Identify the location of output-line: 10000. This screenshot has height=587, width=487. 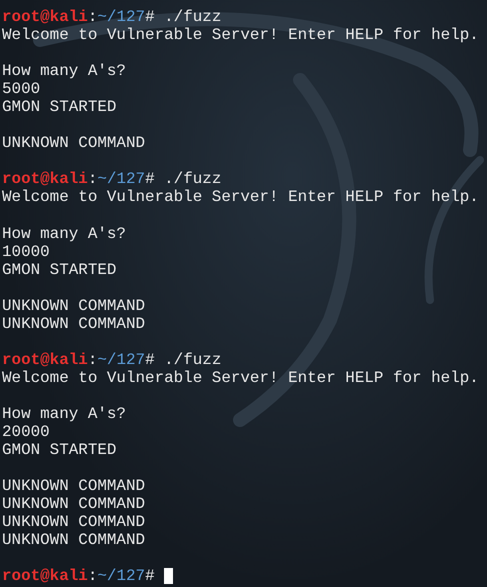
(26, 251).